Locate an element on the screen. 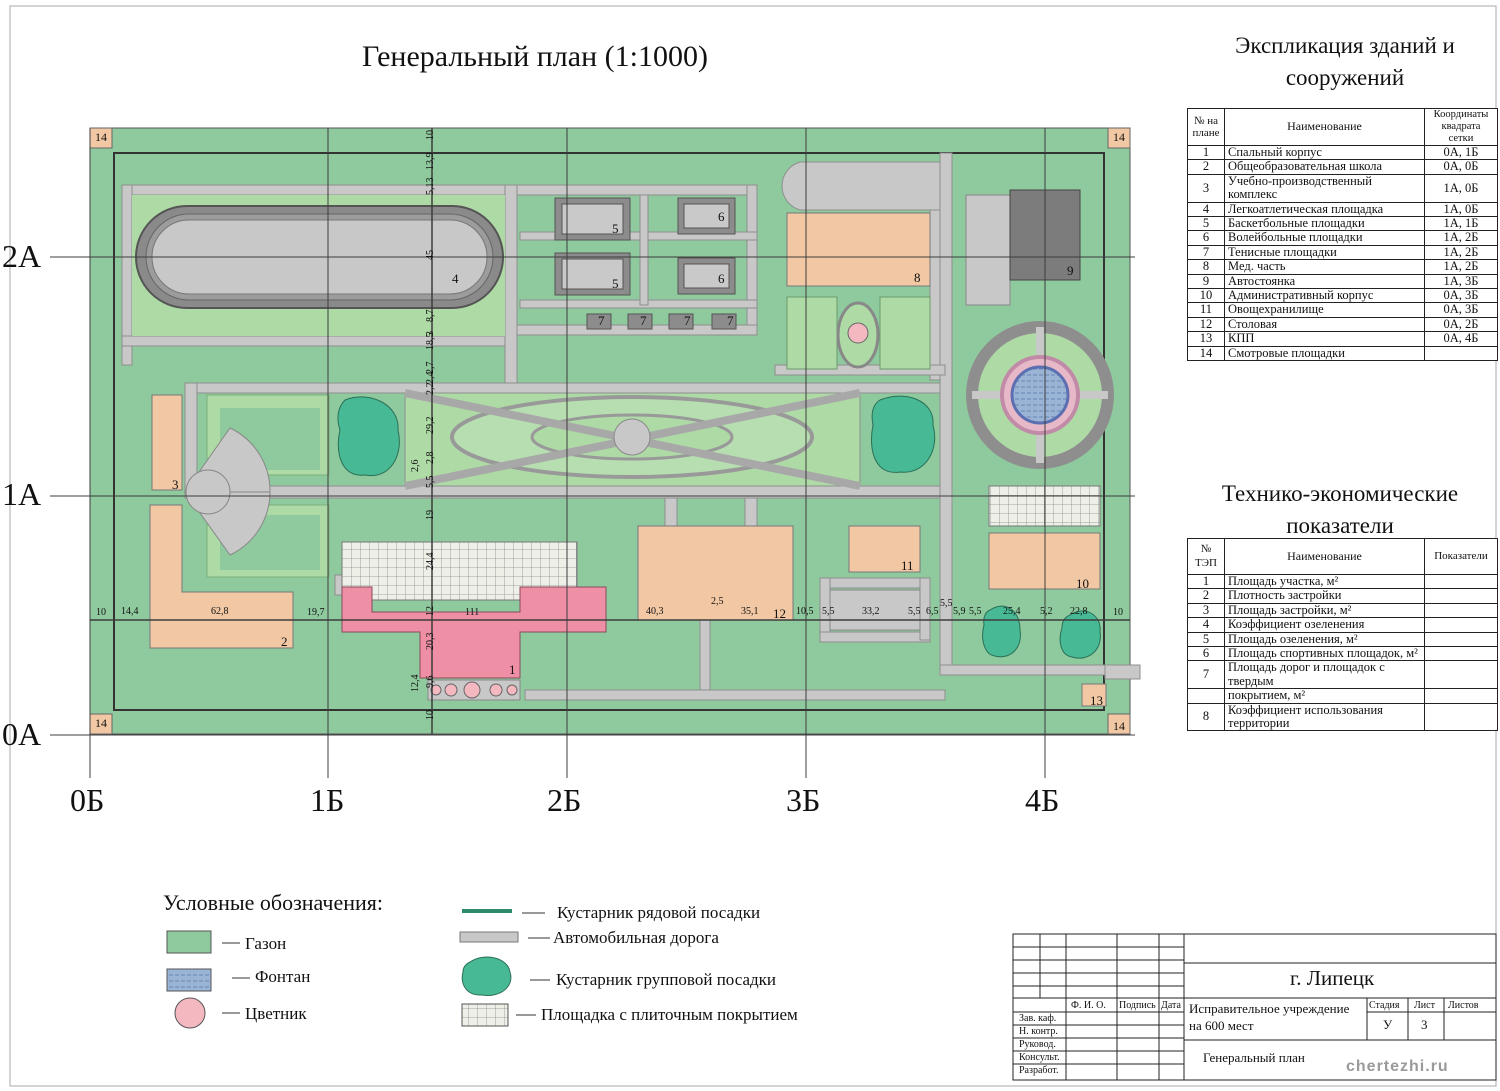 This screenshot has width=1500, height=1091. table-cell: 0А, 0Б is located at coordinates (1461, 167).